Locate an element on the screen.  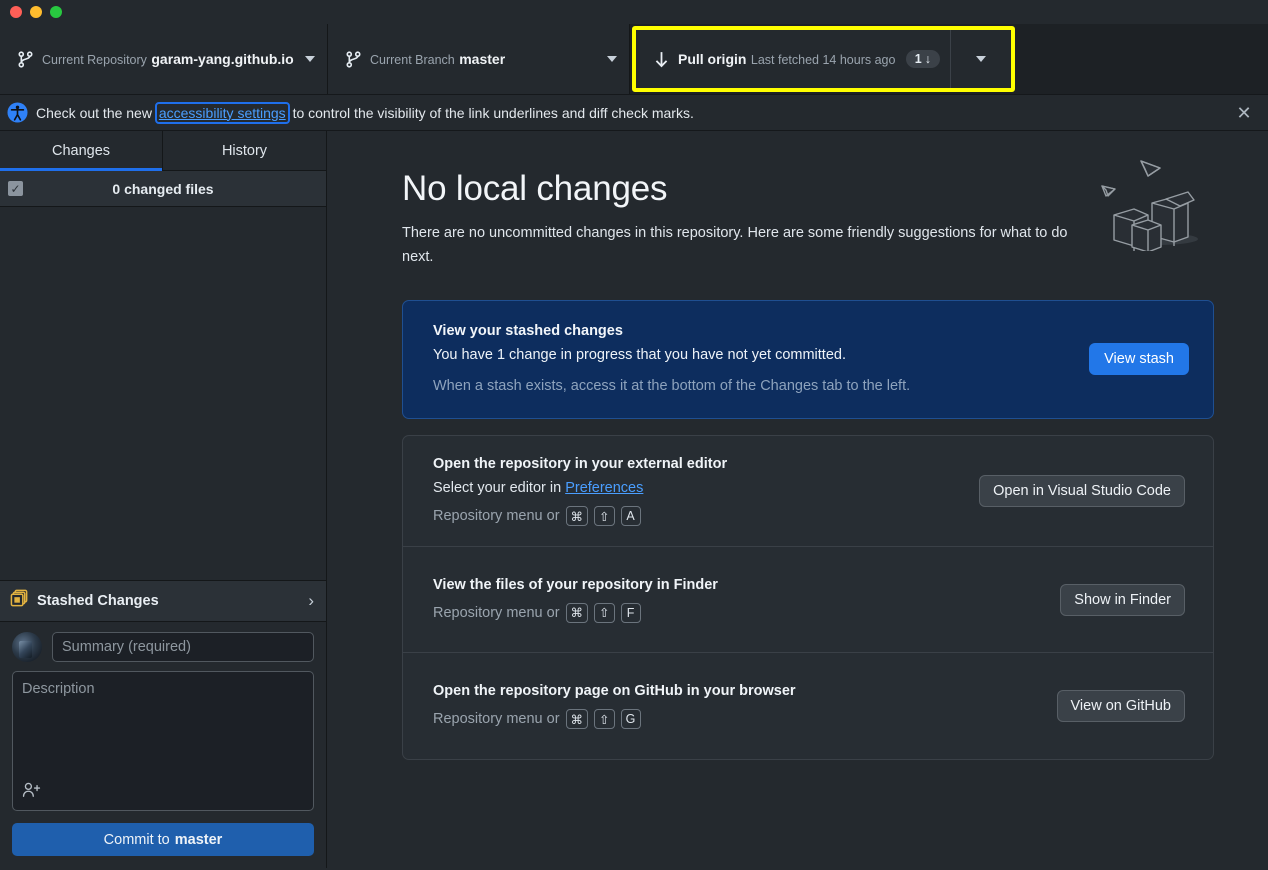
avatar is located at coordinates (27, 647).